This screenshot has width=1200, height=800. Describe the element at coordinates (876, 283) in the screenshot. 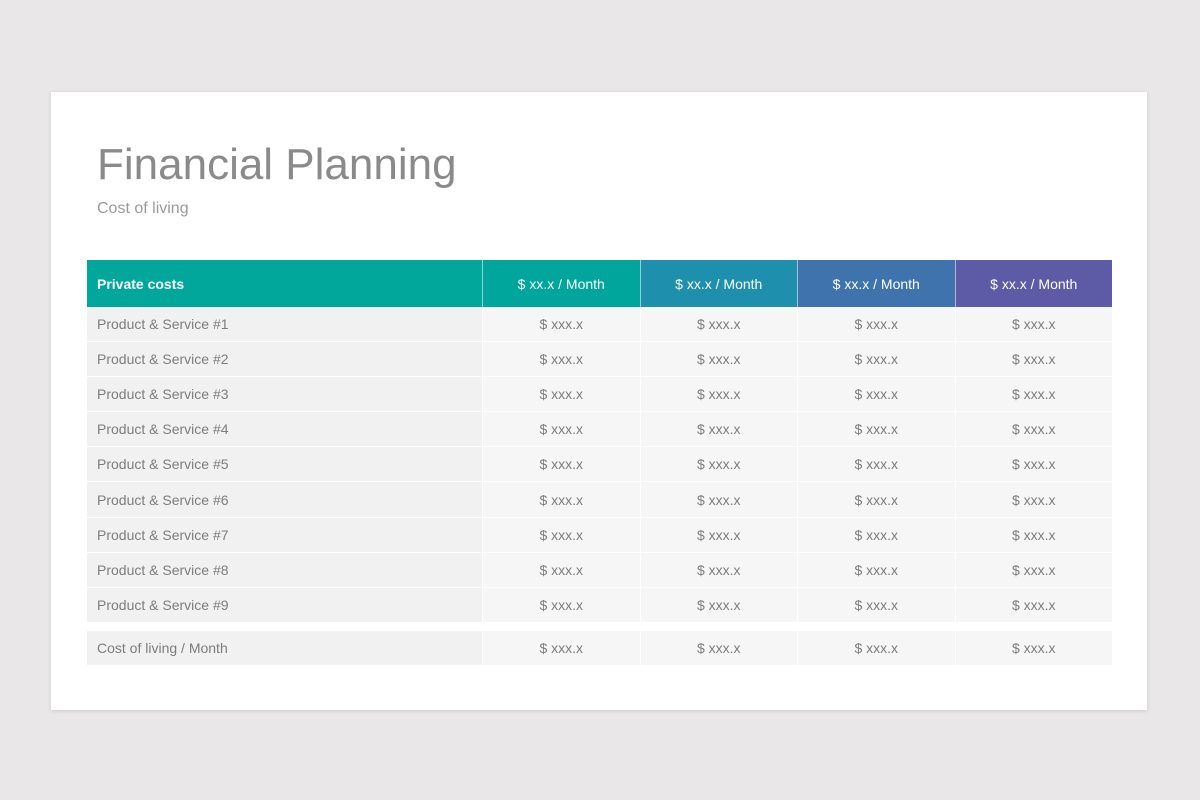

I see `header-month-3: $ xx.x / Month` at that location.